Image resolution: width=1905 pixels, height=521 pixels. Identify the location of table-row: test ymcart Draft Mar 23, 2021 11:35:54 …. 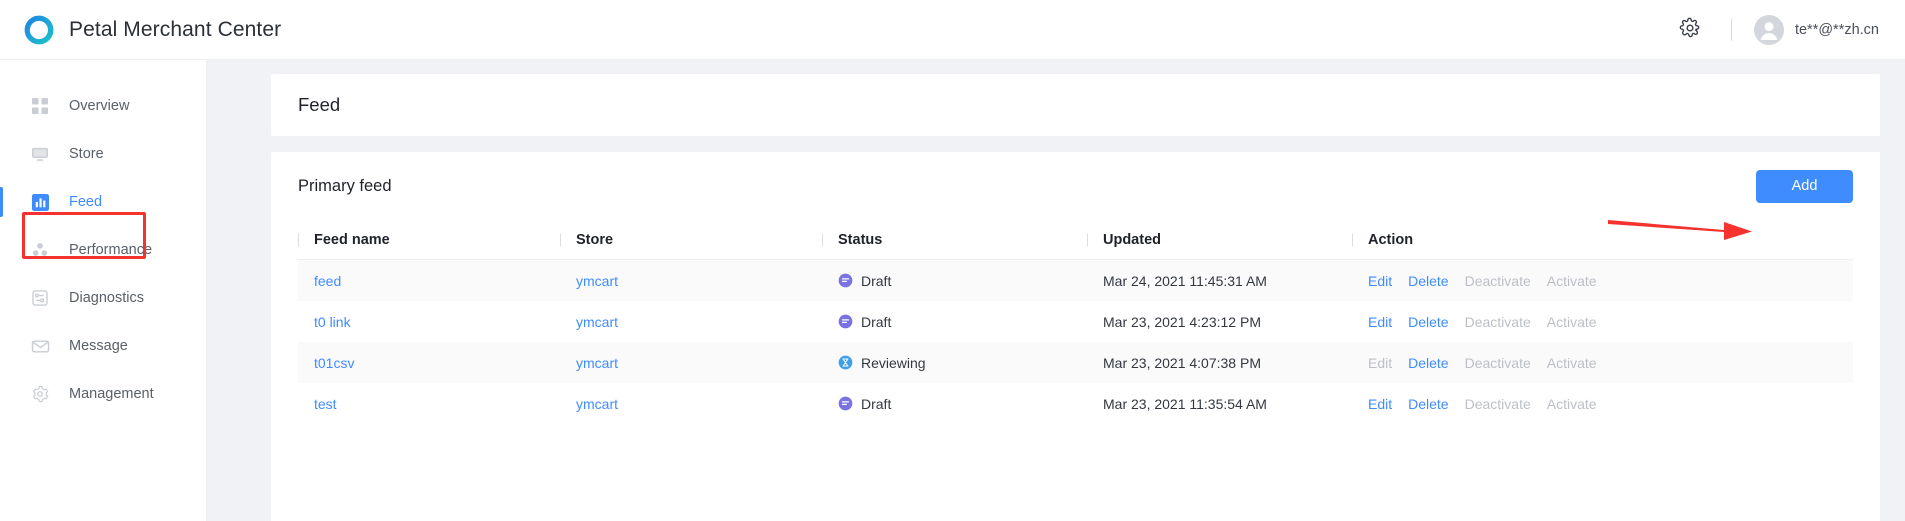
(1075, 403).